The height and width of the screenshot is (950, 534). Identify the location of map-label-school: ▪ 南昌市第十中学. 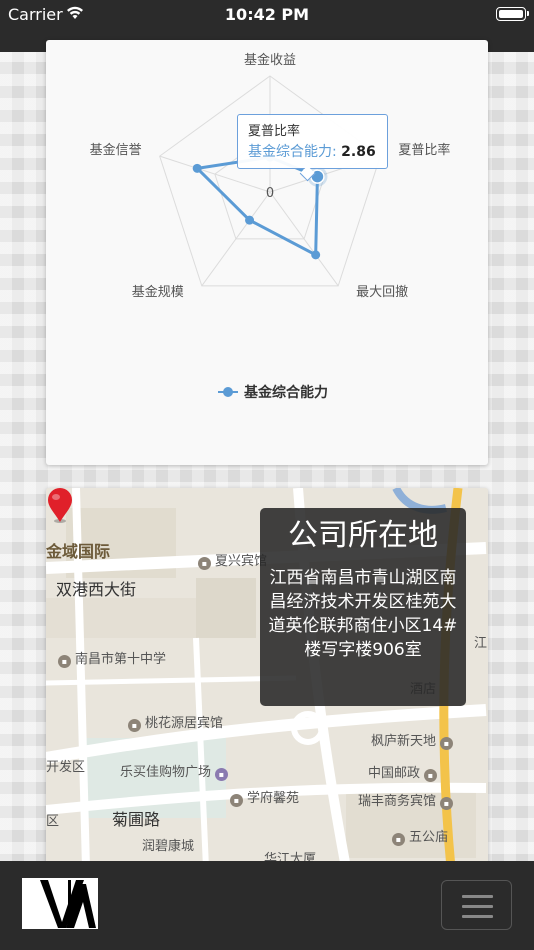
(112, 658).